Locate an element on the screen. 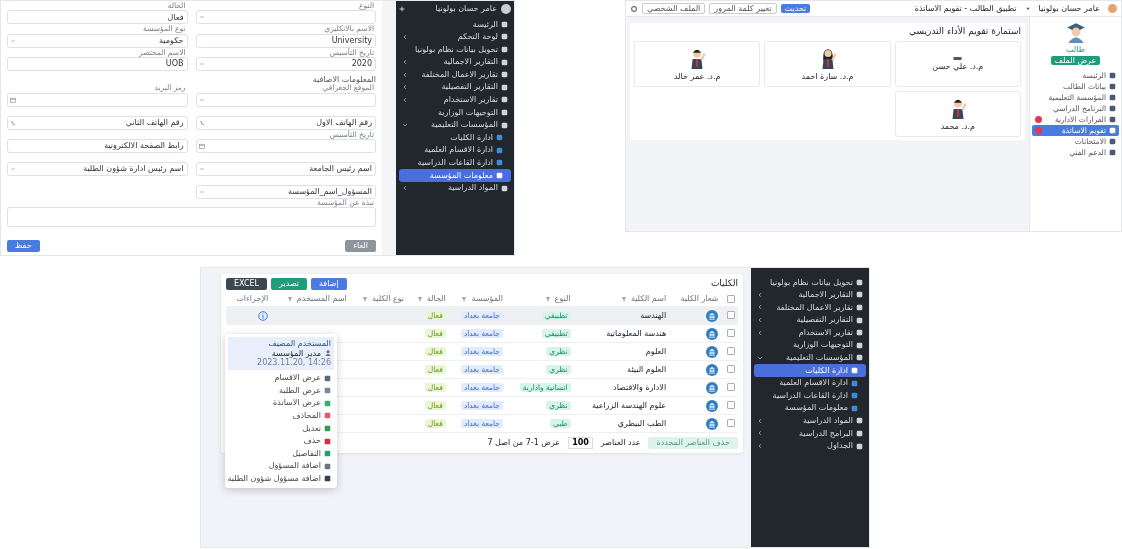  teacher-card: م.د. علي حسن is located at coordinates (957, 63).